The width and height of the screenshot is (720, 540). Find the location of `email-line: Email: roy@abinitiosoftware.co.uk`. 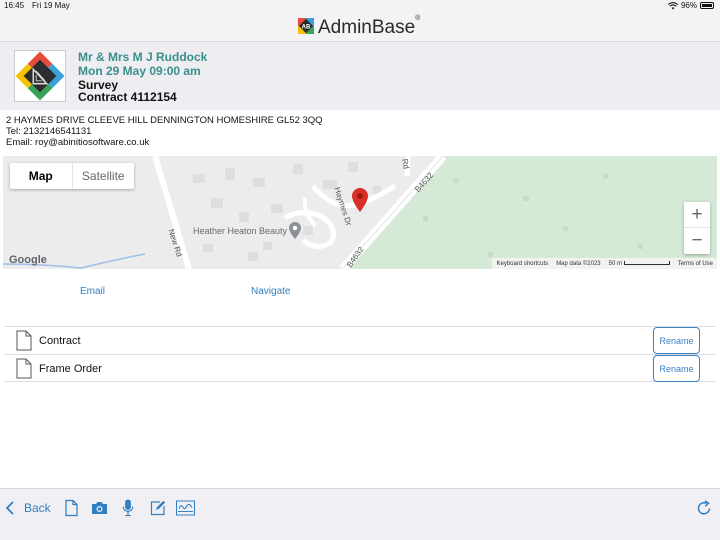

email-line: Email: roy@abinitiosoftware.co.uk is located at coordinates (78, 142).